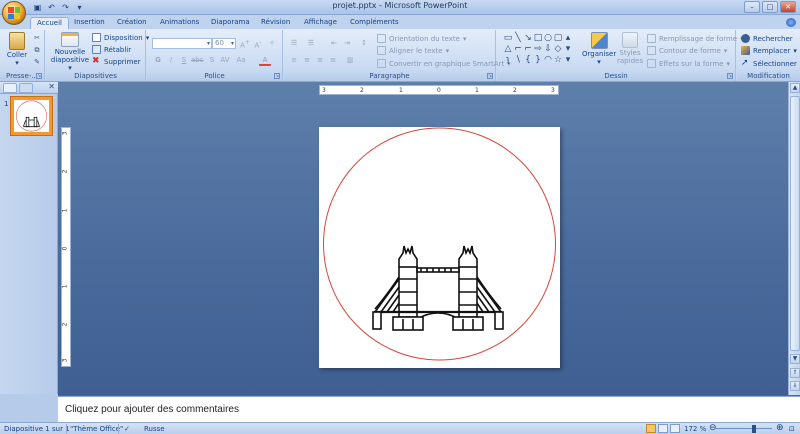  Describe the element at coordinates (558, 49) in the screenshot. I see `flowchart-shape-icon: ◇` at that location.